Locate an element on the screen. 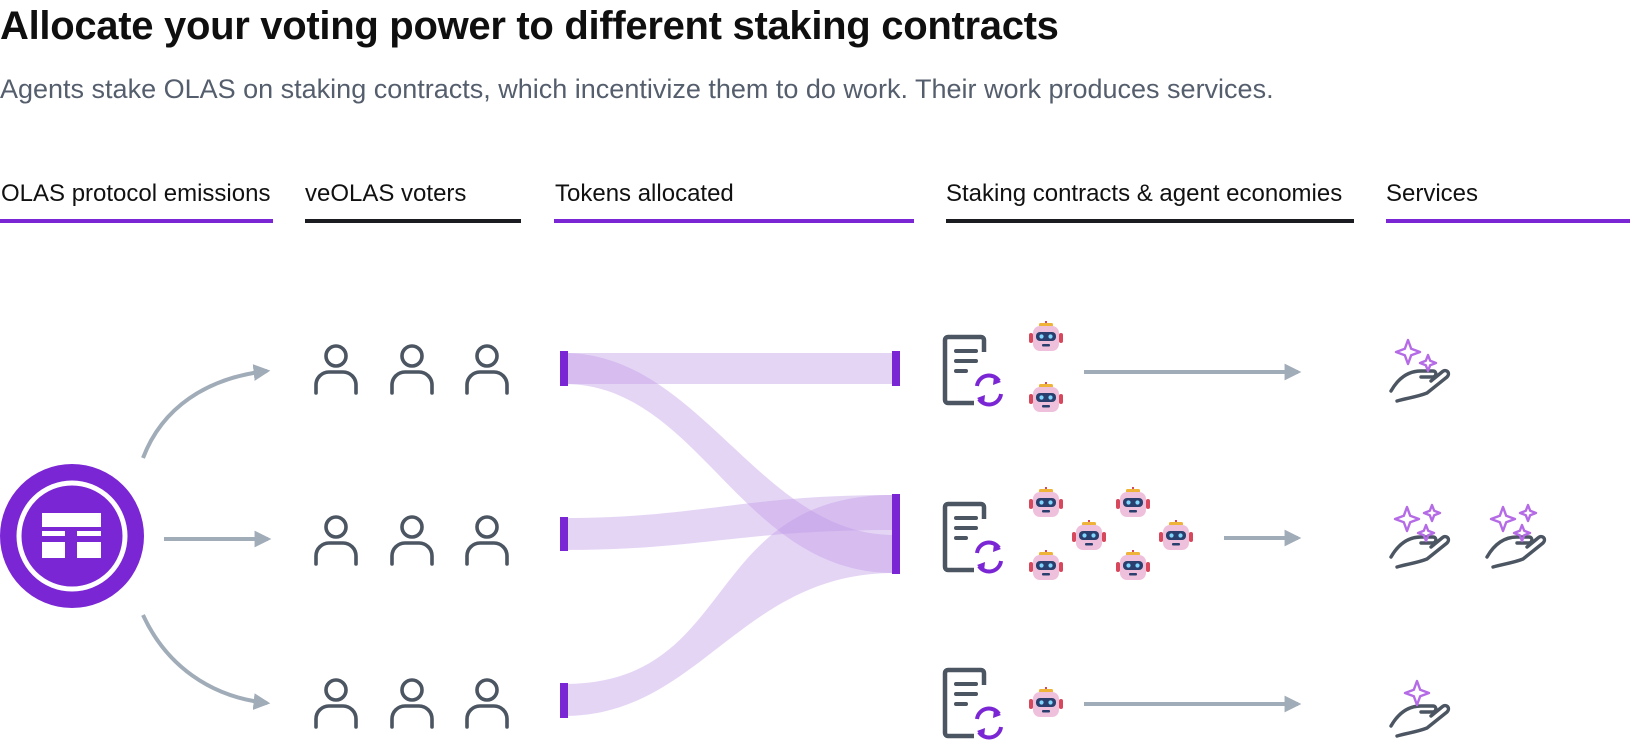  token-flows is located at coordinates (730, 534).